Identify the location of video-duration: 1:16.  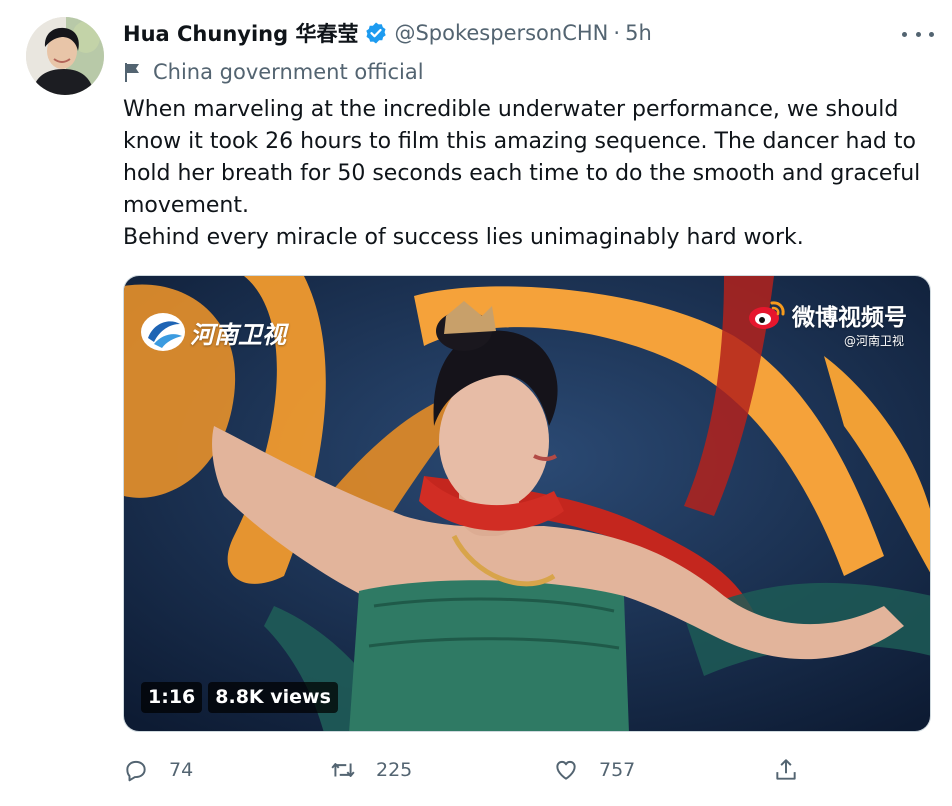
(172, 697).